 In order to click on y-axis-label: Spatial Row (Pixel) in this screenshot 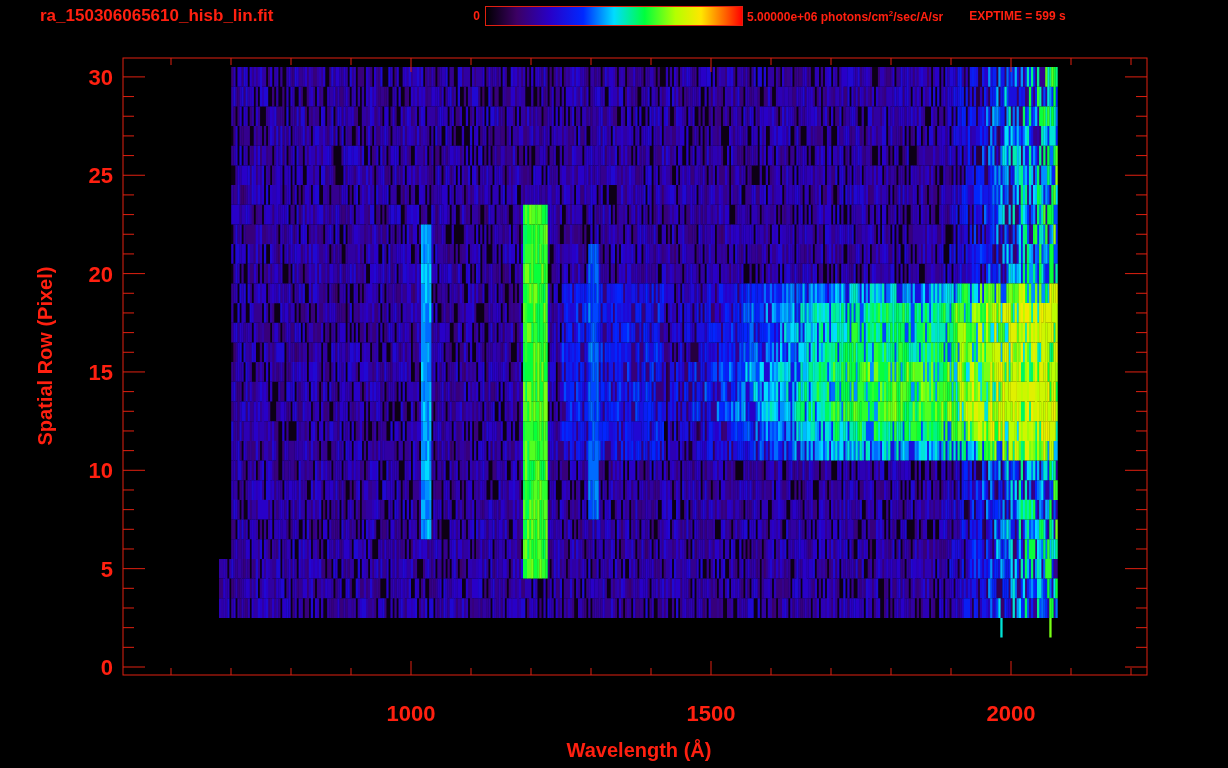, I will do `click(45, 356)`.